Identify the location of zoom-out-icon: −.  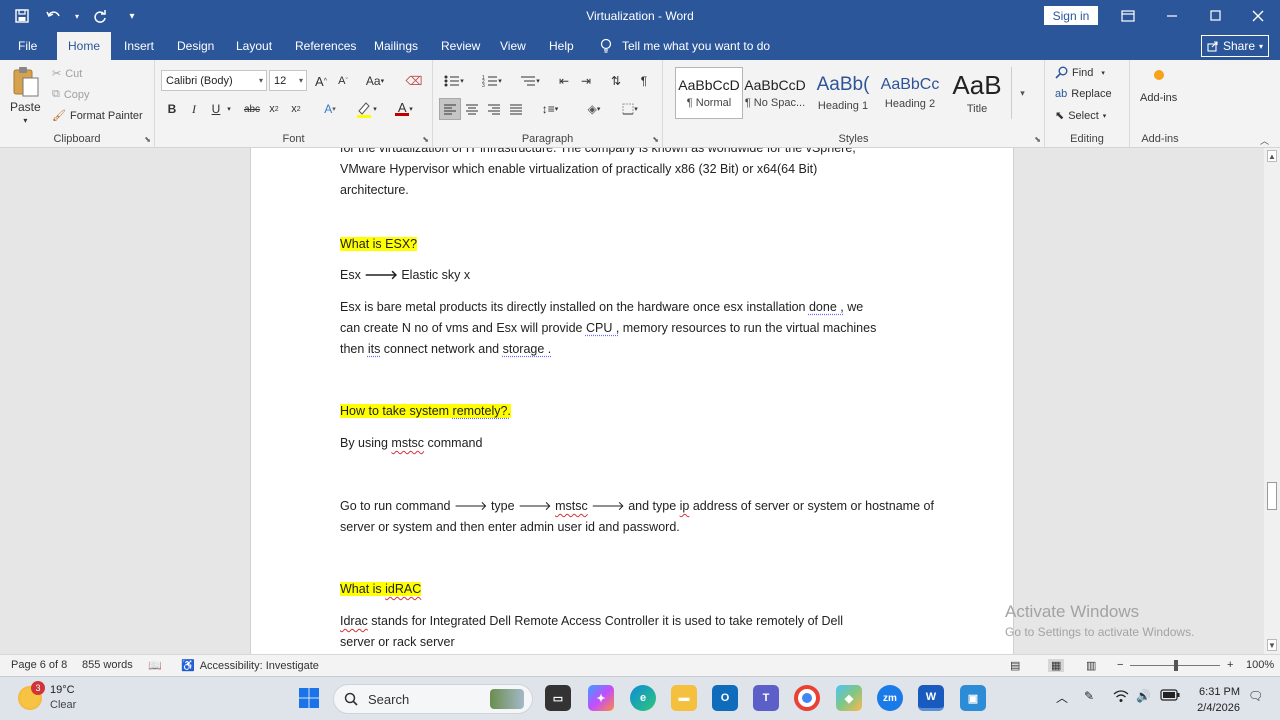
(1120, 665).